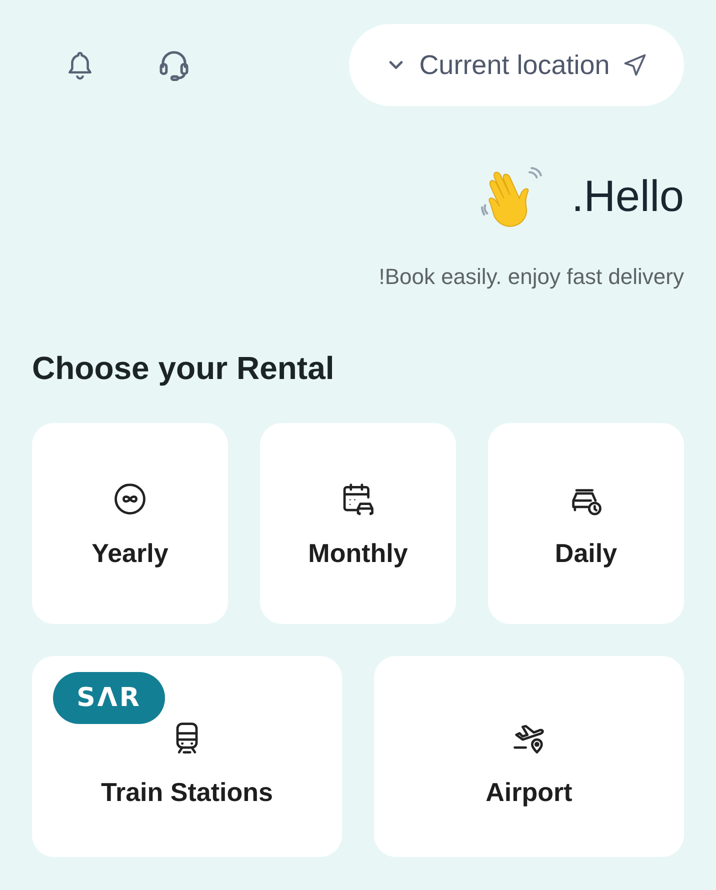 The width and height of the screenshot is (716, 890). Describe the element at coordinates (586, 523) in the screenshot. I see `rental-option-card: Daily` at that location.